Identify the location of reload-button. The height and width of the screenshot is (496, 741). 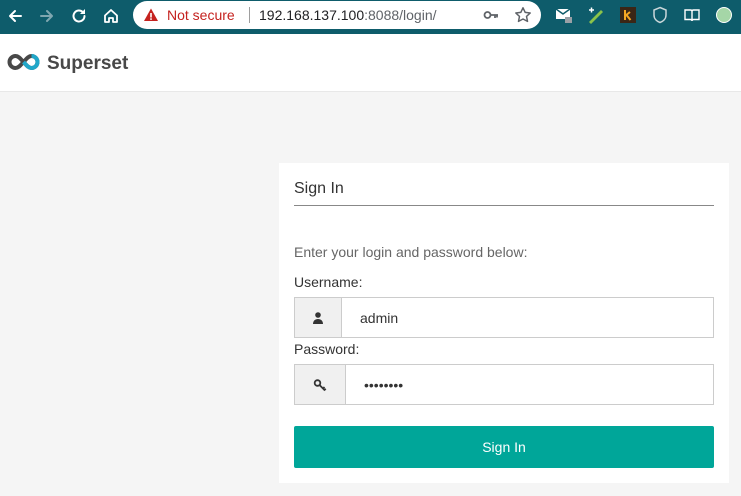
(79, 16).